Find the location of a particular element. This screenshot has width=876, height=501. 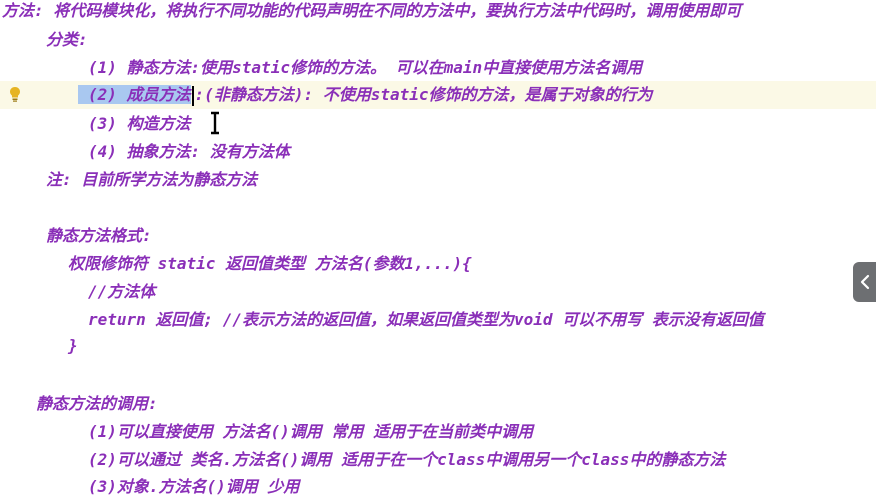

code-line: 注: 目前所学方法为静态方法 is located at coordinates (438, 180).